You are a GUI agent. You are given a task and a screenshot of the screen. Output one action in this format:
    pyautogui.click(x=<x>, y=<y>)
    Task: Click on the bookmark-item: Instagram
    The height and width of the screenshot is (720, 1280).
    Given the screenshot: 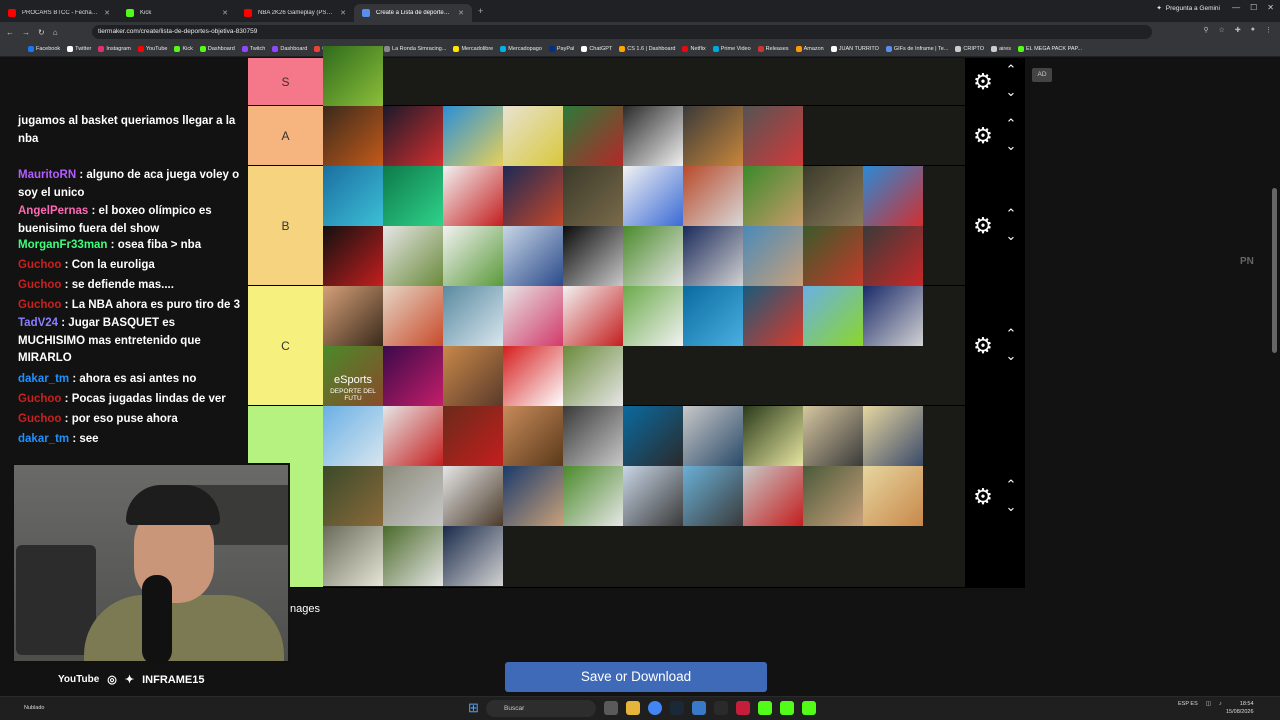 What is the action you would take?
    pyautogui.click(x=114, y=49)
    